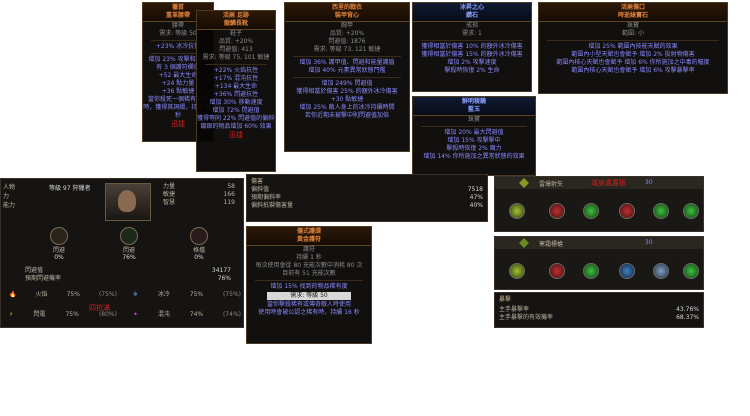 The height and width of the screenshot is (416, 750). Describe the element at coordinates (474, 106) in the screenshot. I see `item-header: 鮮明稜鏡 藍玉` at that location.